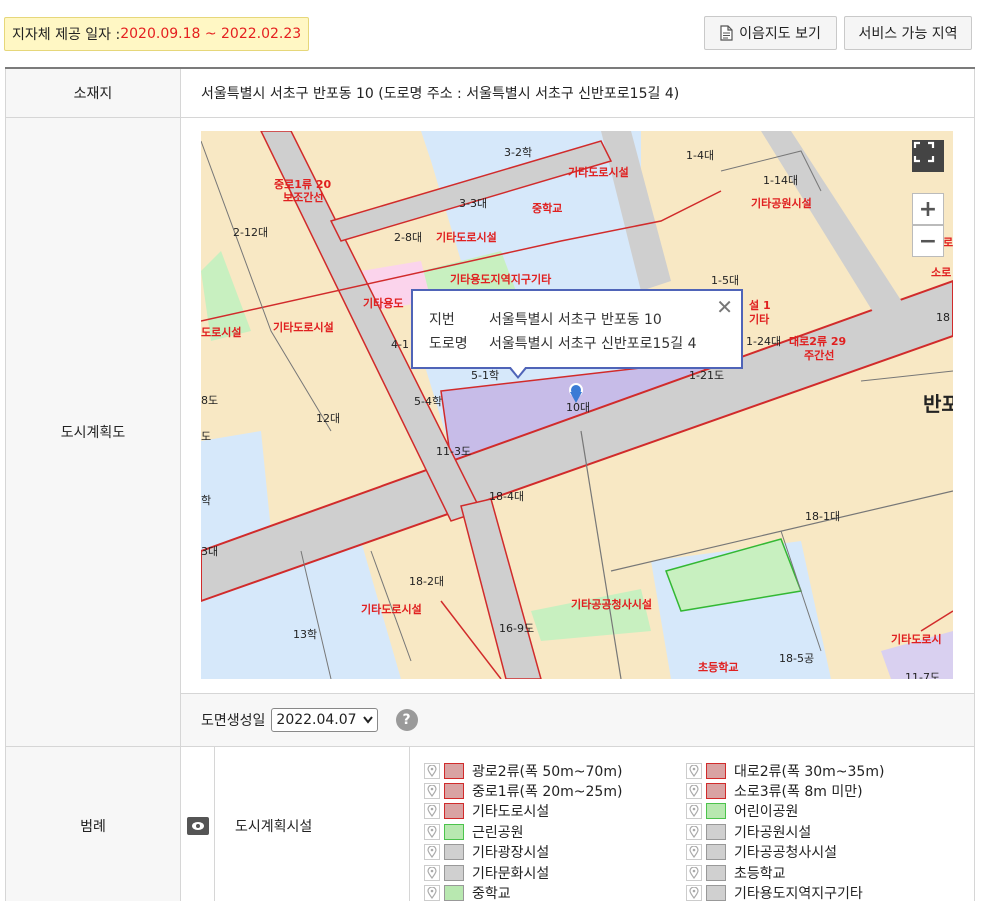 This screenshot has width=982, height=901. I want to click on map-label: 10대, so click(578, 407).